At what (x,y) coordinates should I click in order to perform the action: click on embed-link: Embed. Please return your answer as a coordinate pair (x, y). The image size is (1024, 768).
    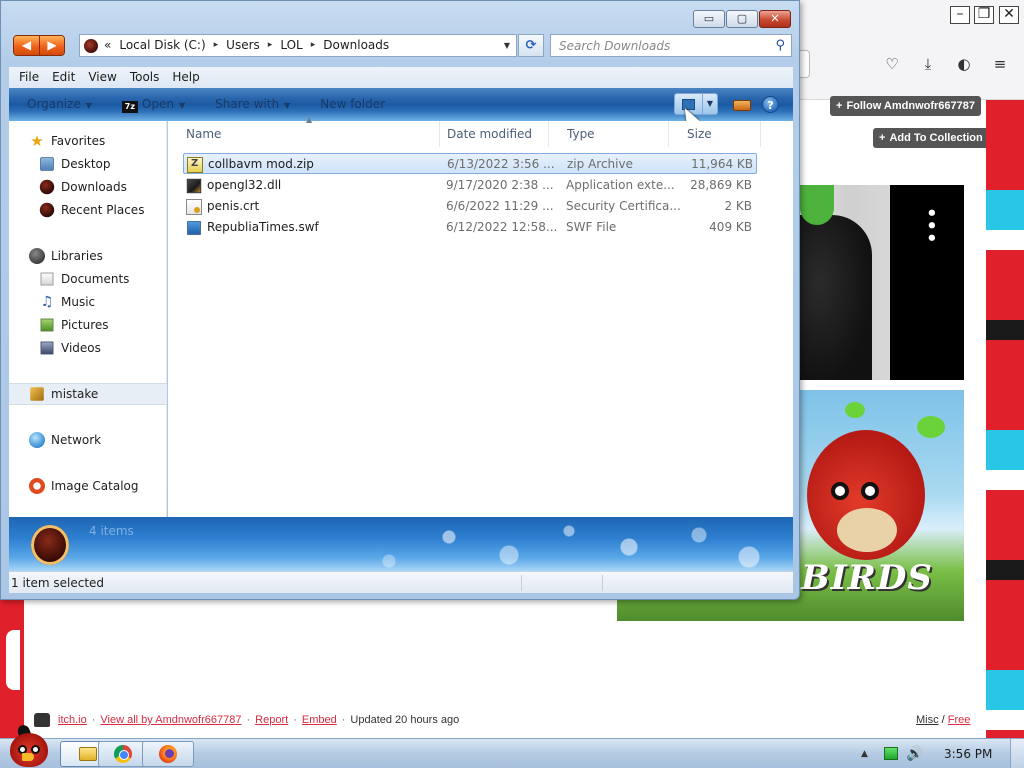
    Looking at the image, I should click on (319, 720).